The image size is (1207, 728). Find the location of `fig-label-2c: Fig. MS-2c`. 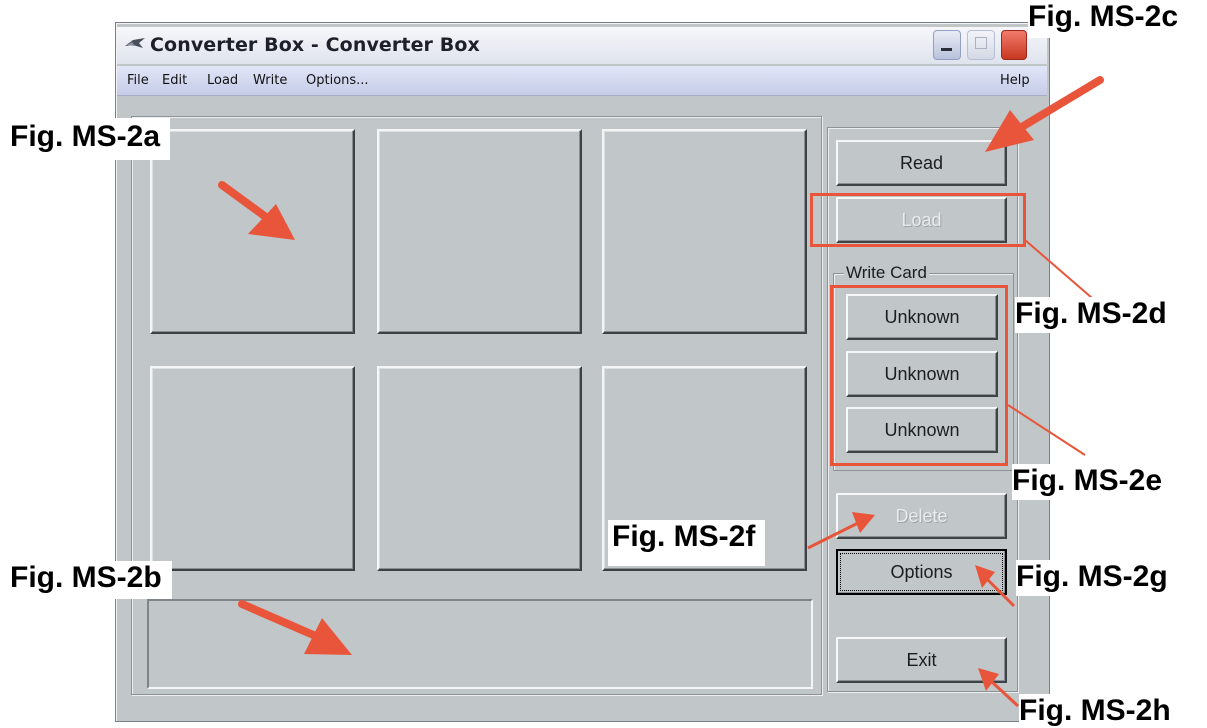

fig-label-2c: Fig. MS-2c is located at coordinates (1106, 20).